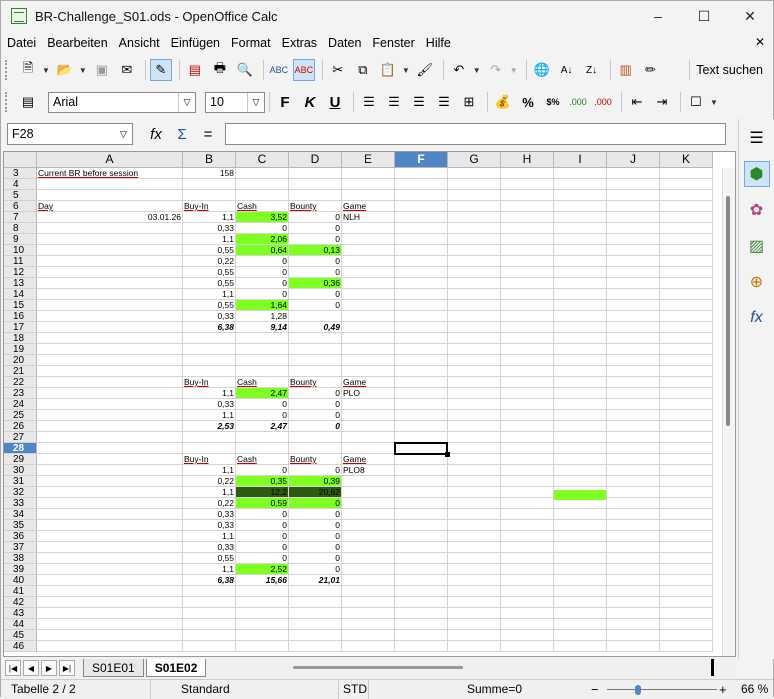  What do you see at coordinates (704, 16) in the screenshot?
I see `maximize-button: ☐` at bounding box center [704, 16].